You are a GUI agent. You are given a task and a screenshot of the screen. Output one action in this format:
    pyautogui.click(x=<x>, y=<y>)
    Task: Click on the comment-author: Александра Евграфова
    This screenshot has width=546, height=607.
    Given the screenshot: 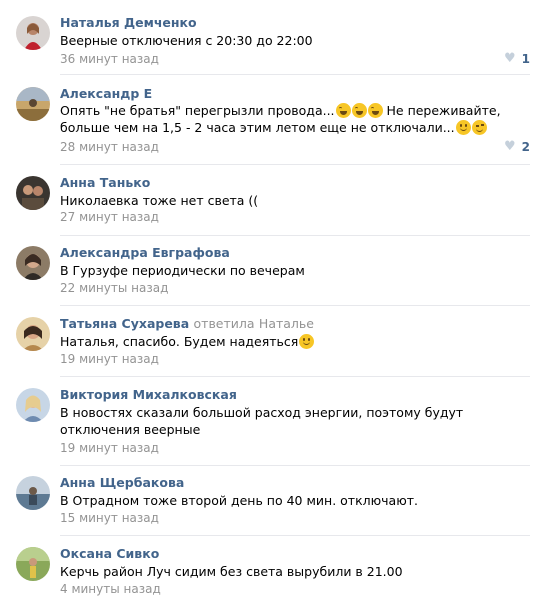 What is the action you would take?
    pyautogui.click(x=145, y=252)
    